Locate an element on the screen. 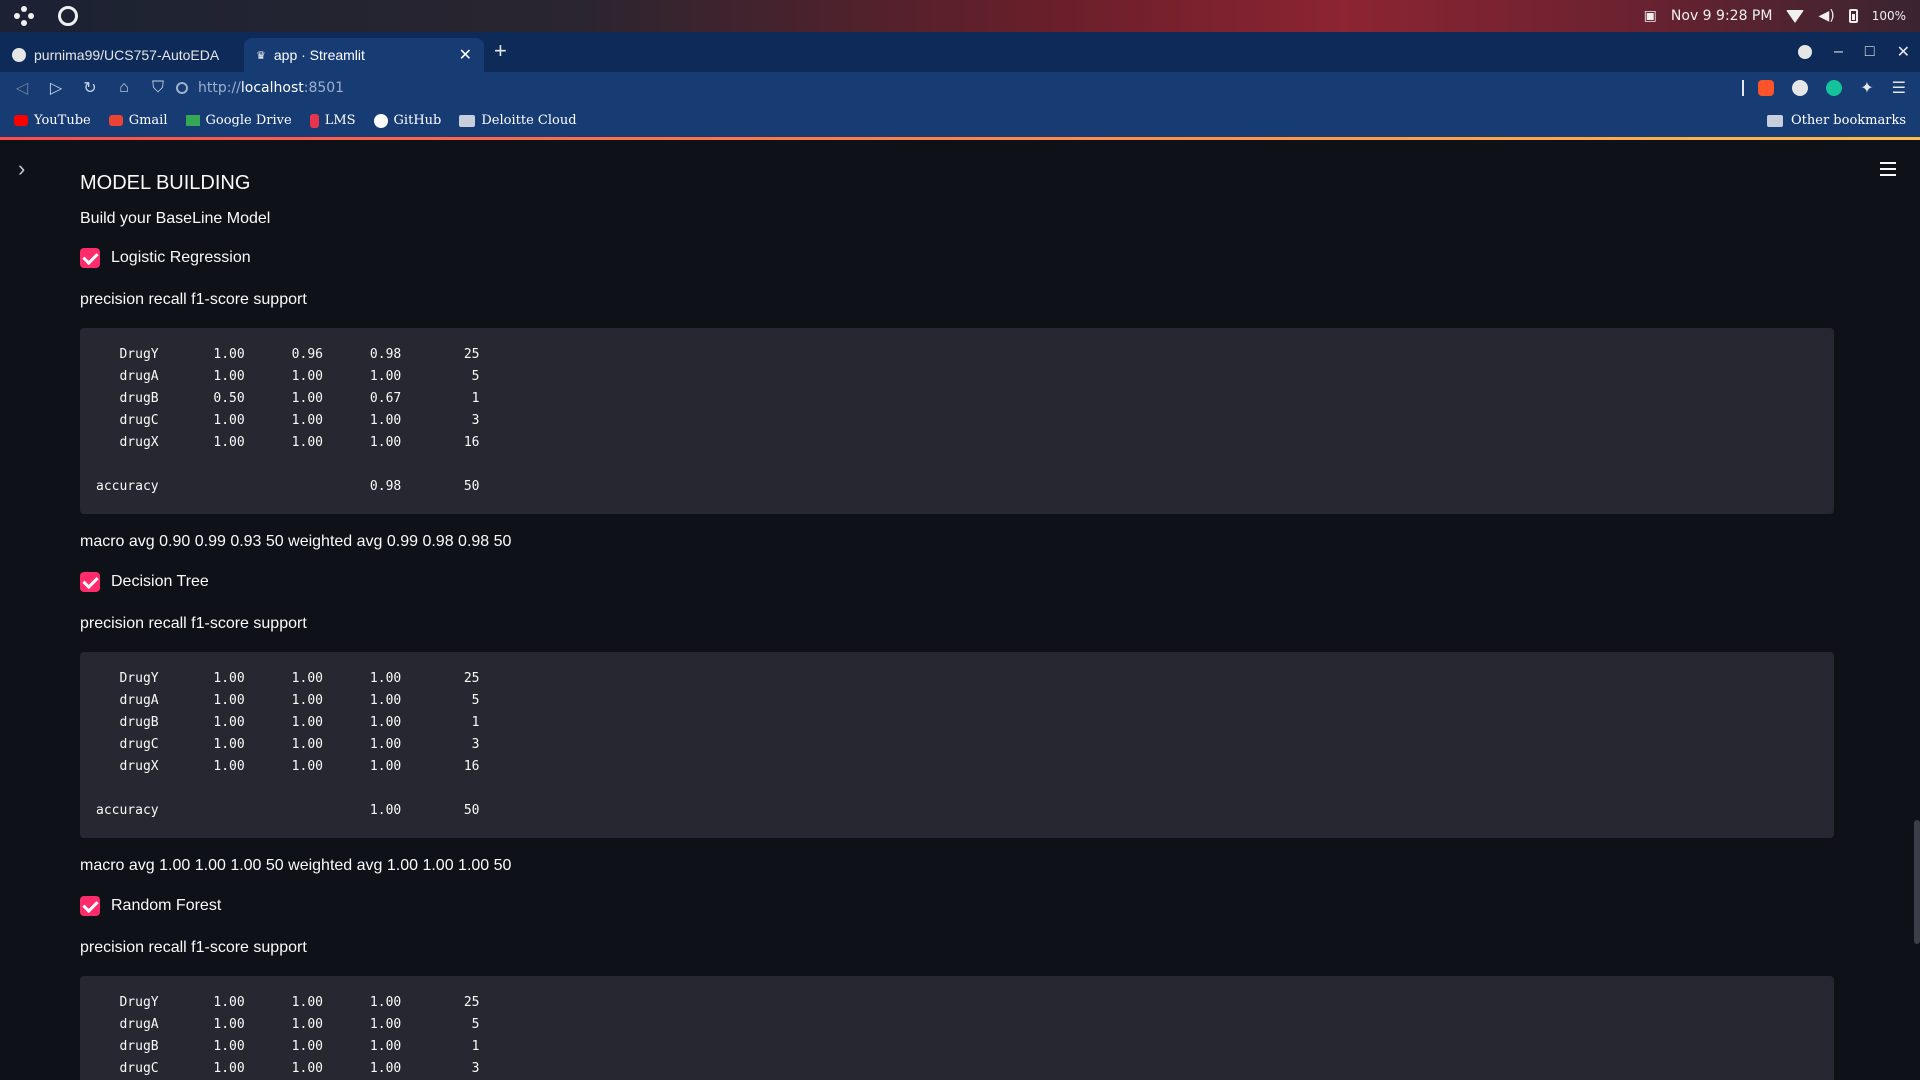 This screenshot has height=1080, width=1920. tab-streamlit: ♛ app · Streamlit ✕ is located at coordinates (364, 55).